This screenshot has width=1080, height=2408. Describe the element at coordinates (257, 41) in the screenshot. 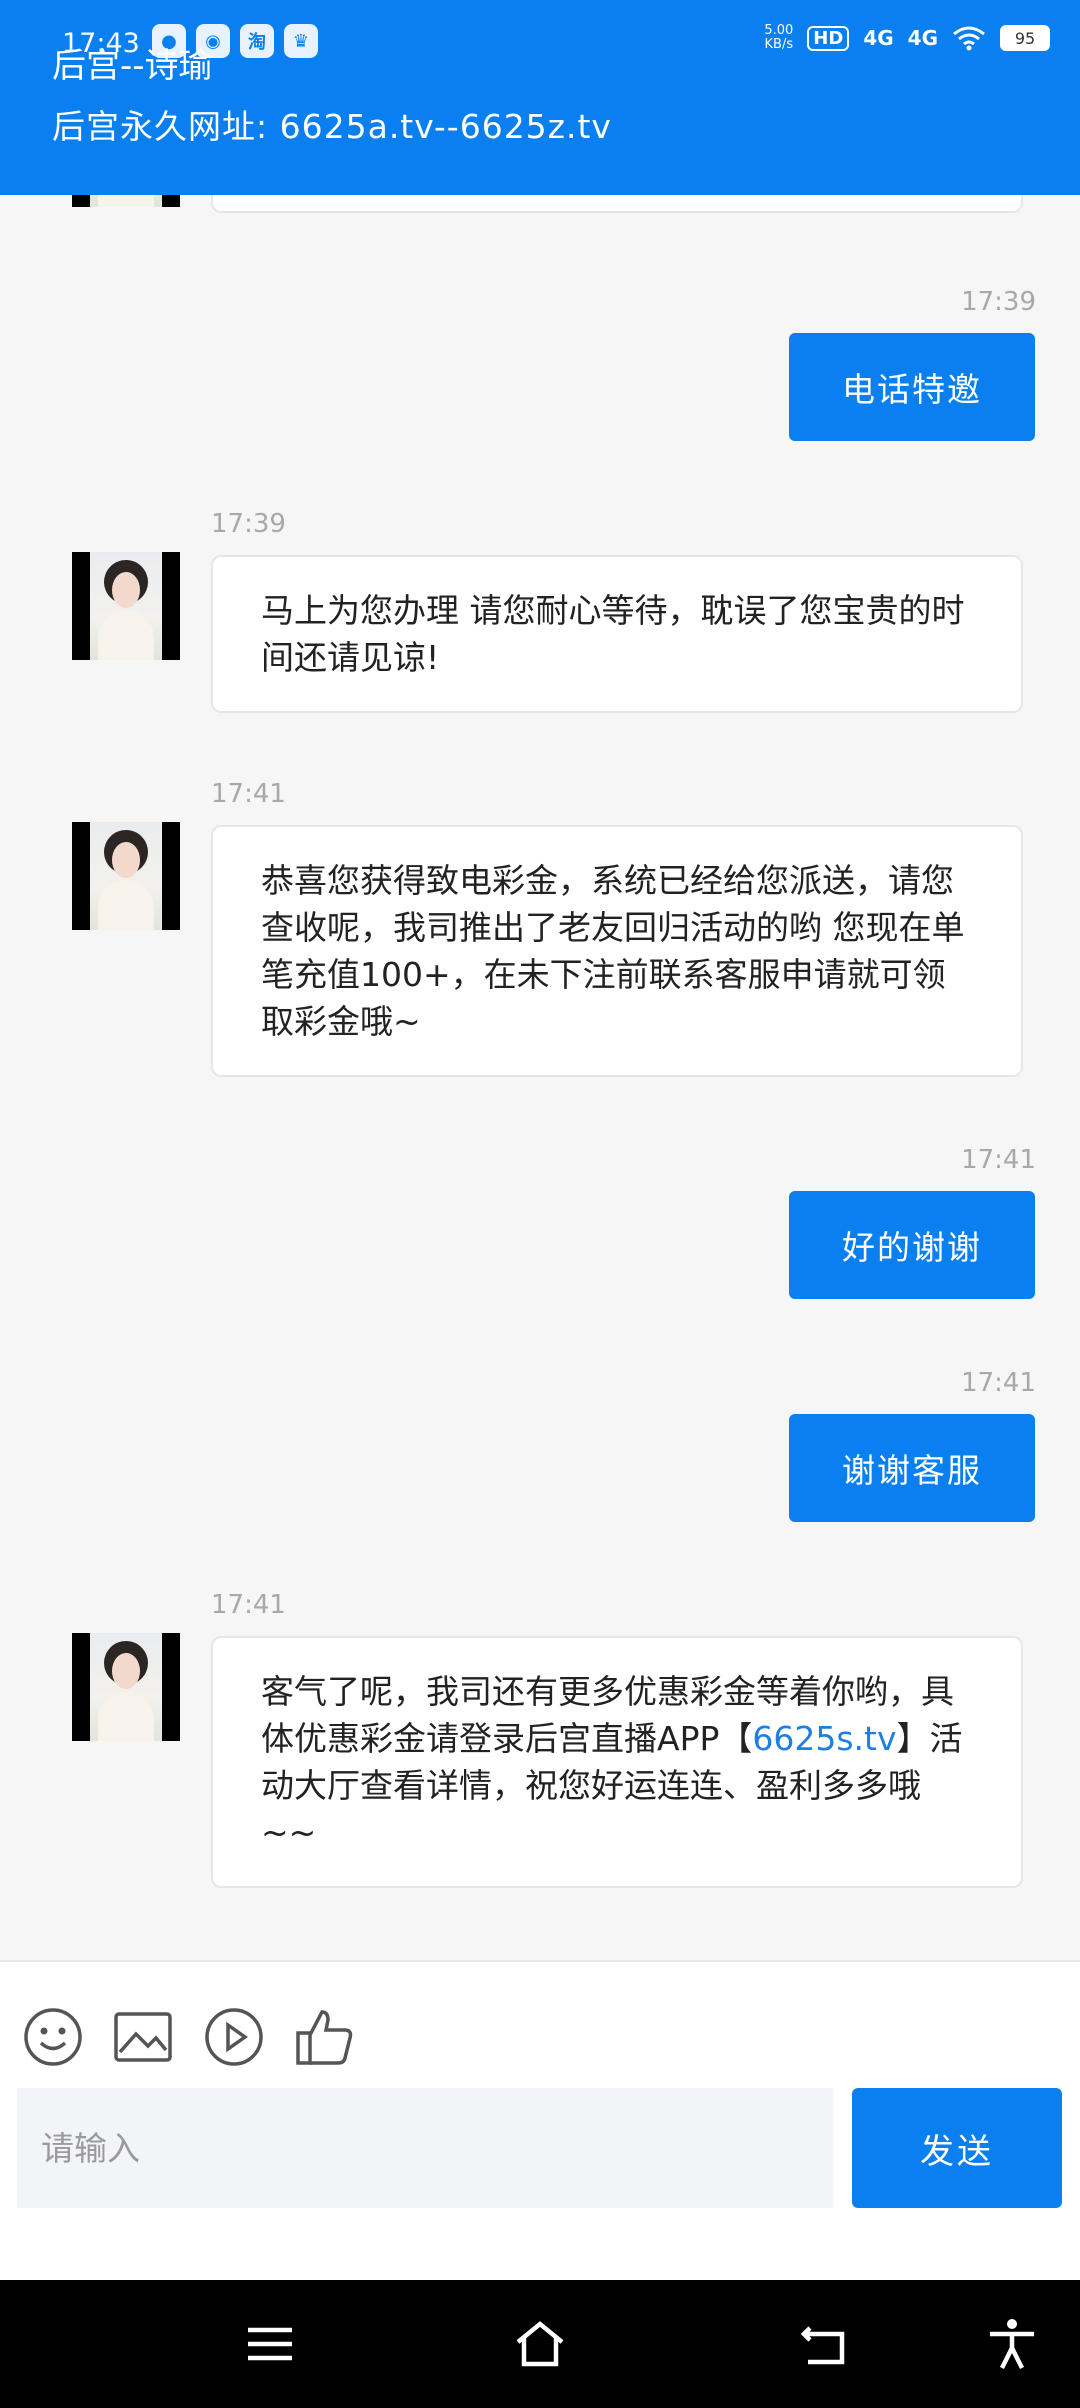

I see `taobao-app-icon: 淘` at that location.